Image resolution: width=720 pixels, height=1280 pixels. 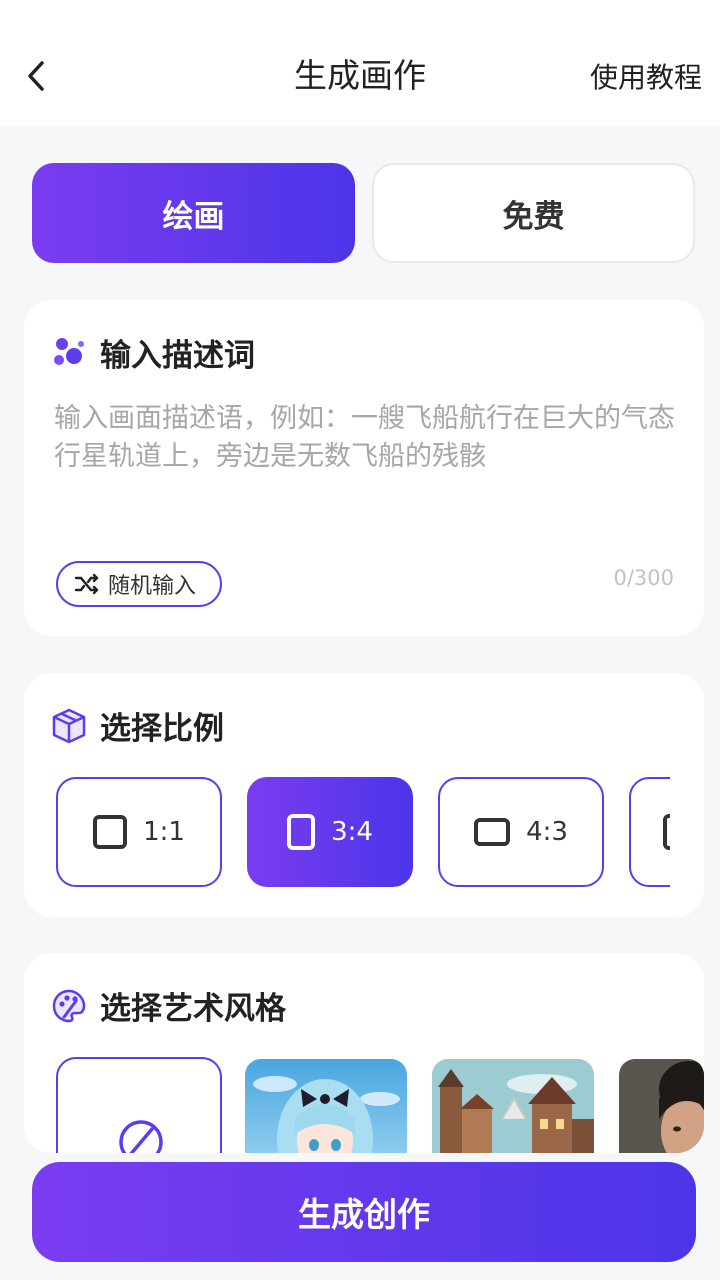 What do you see at coordinates (352, 832) in the screenshot?
I see `ratio-label: 3:4` at bounding box center [352, 832].